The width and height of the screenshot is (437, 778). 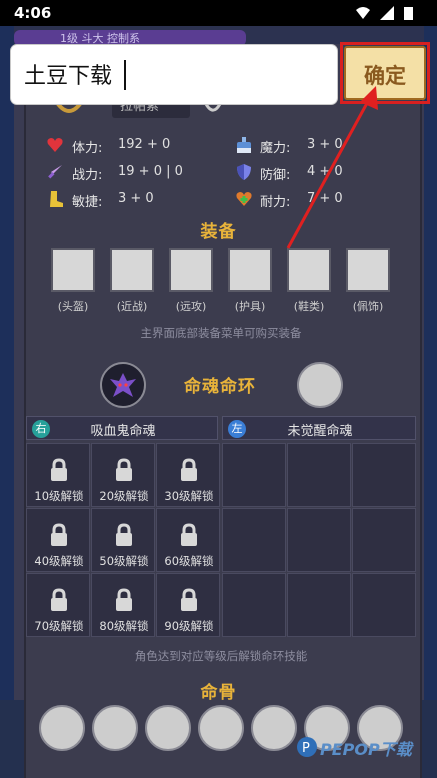 I want to click on lock-label: 70级解锁, so click(x=59, y=626).